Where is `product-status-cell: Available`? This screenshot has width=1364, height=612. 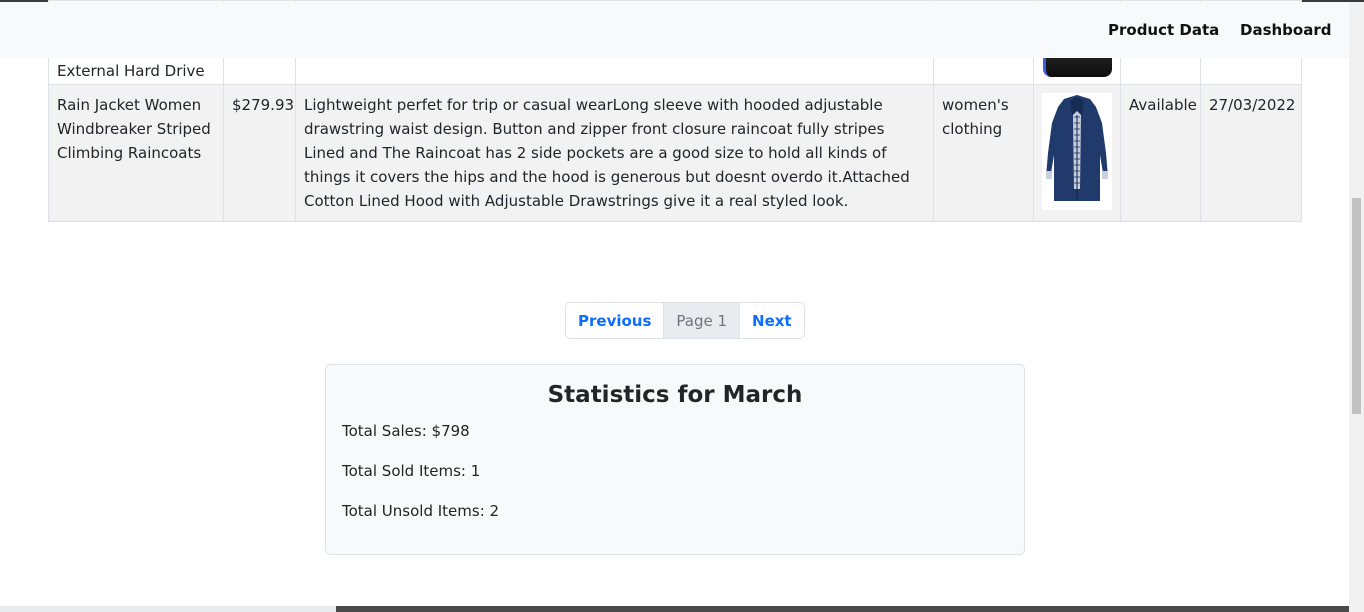
product-status-cell: Available is located at coordinates (1160, 153).